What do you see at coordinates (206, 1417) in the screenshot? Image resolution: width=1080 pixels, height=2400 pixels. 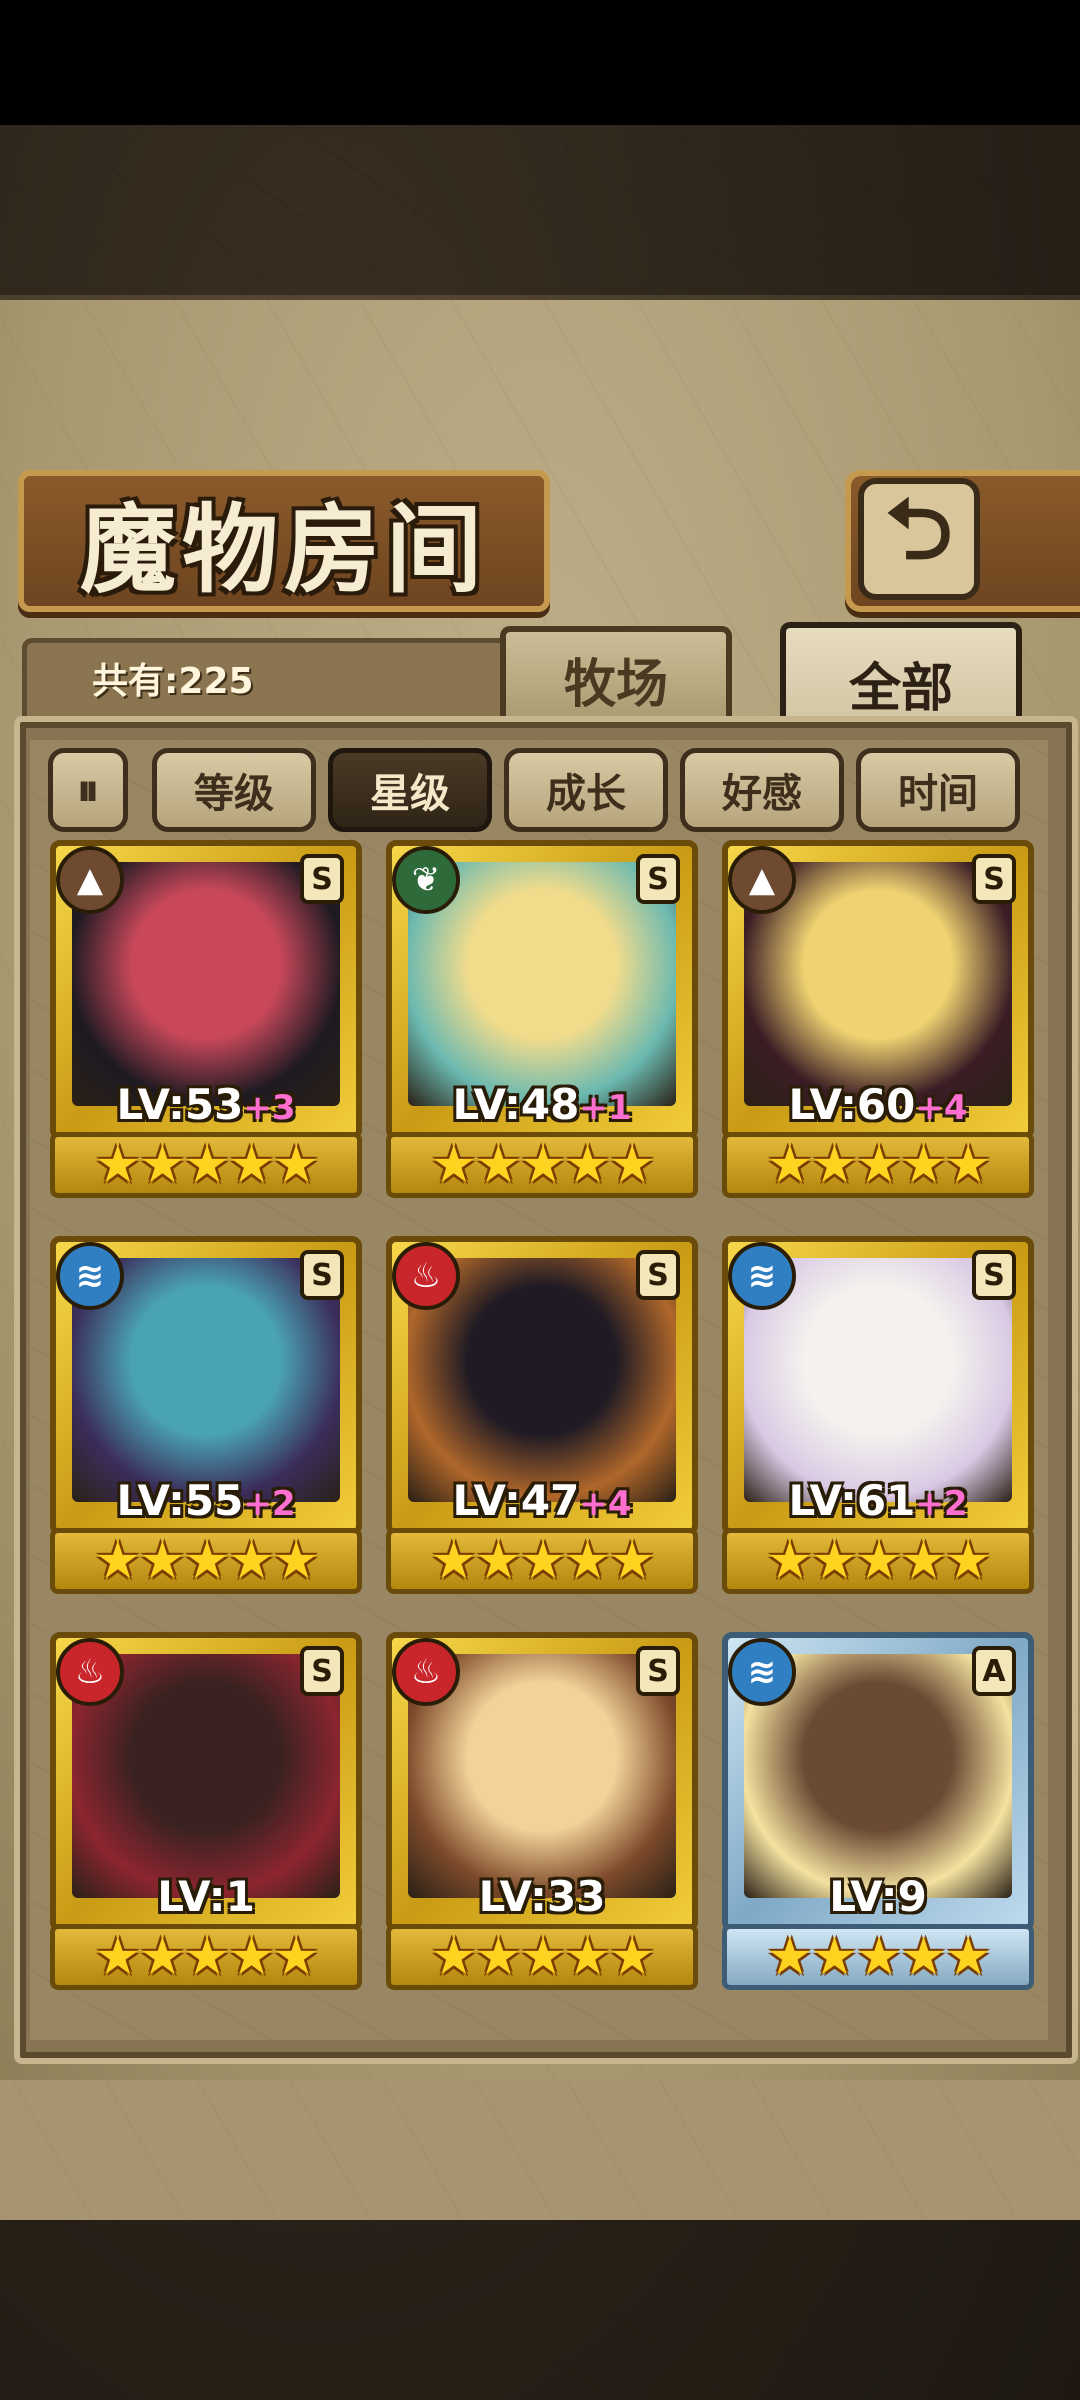 I see `monster-card: ≋ S LV:55+2 ★★★★★` at bounding box center [206, 1417].